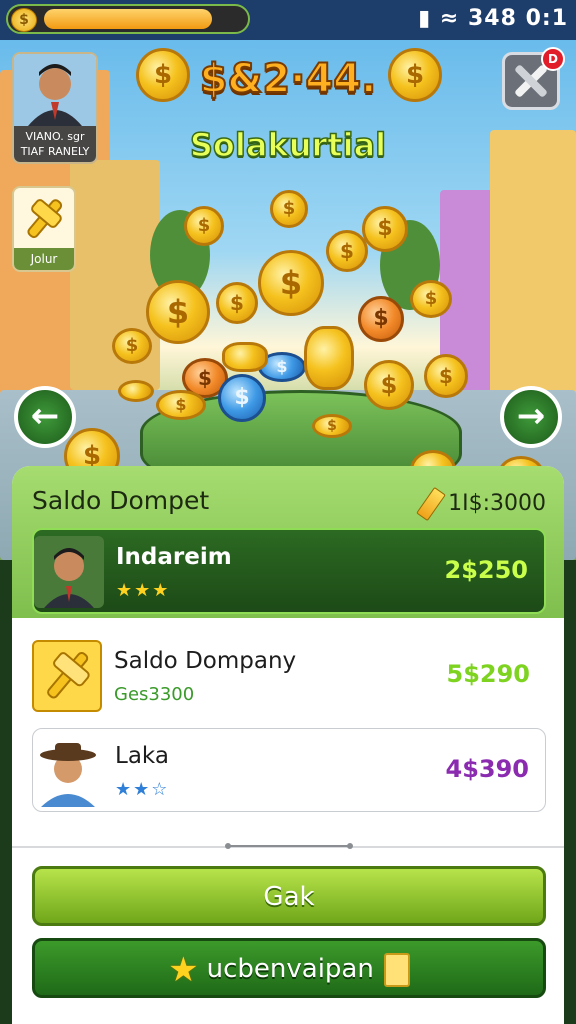 The width and height of the screenshot is (576, 1024). What do you see at coordinates (142, 789) in the screenshot?
I see `star-rating: ★★☆` at bounding box center [142, 789].